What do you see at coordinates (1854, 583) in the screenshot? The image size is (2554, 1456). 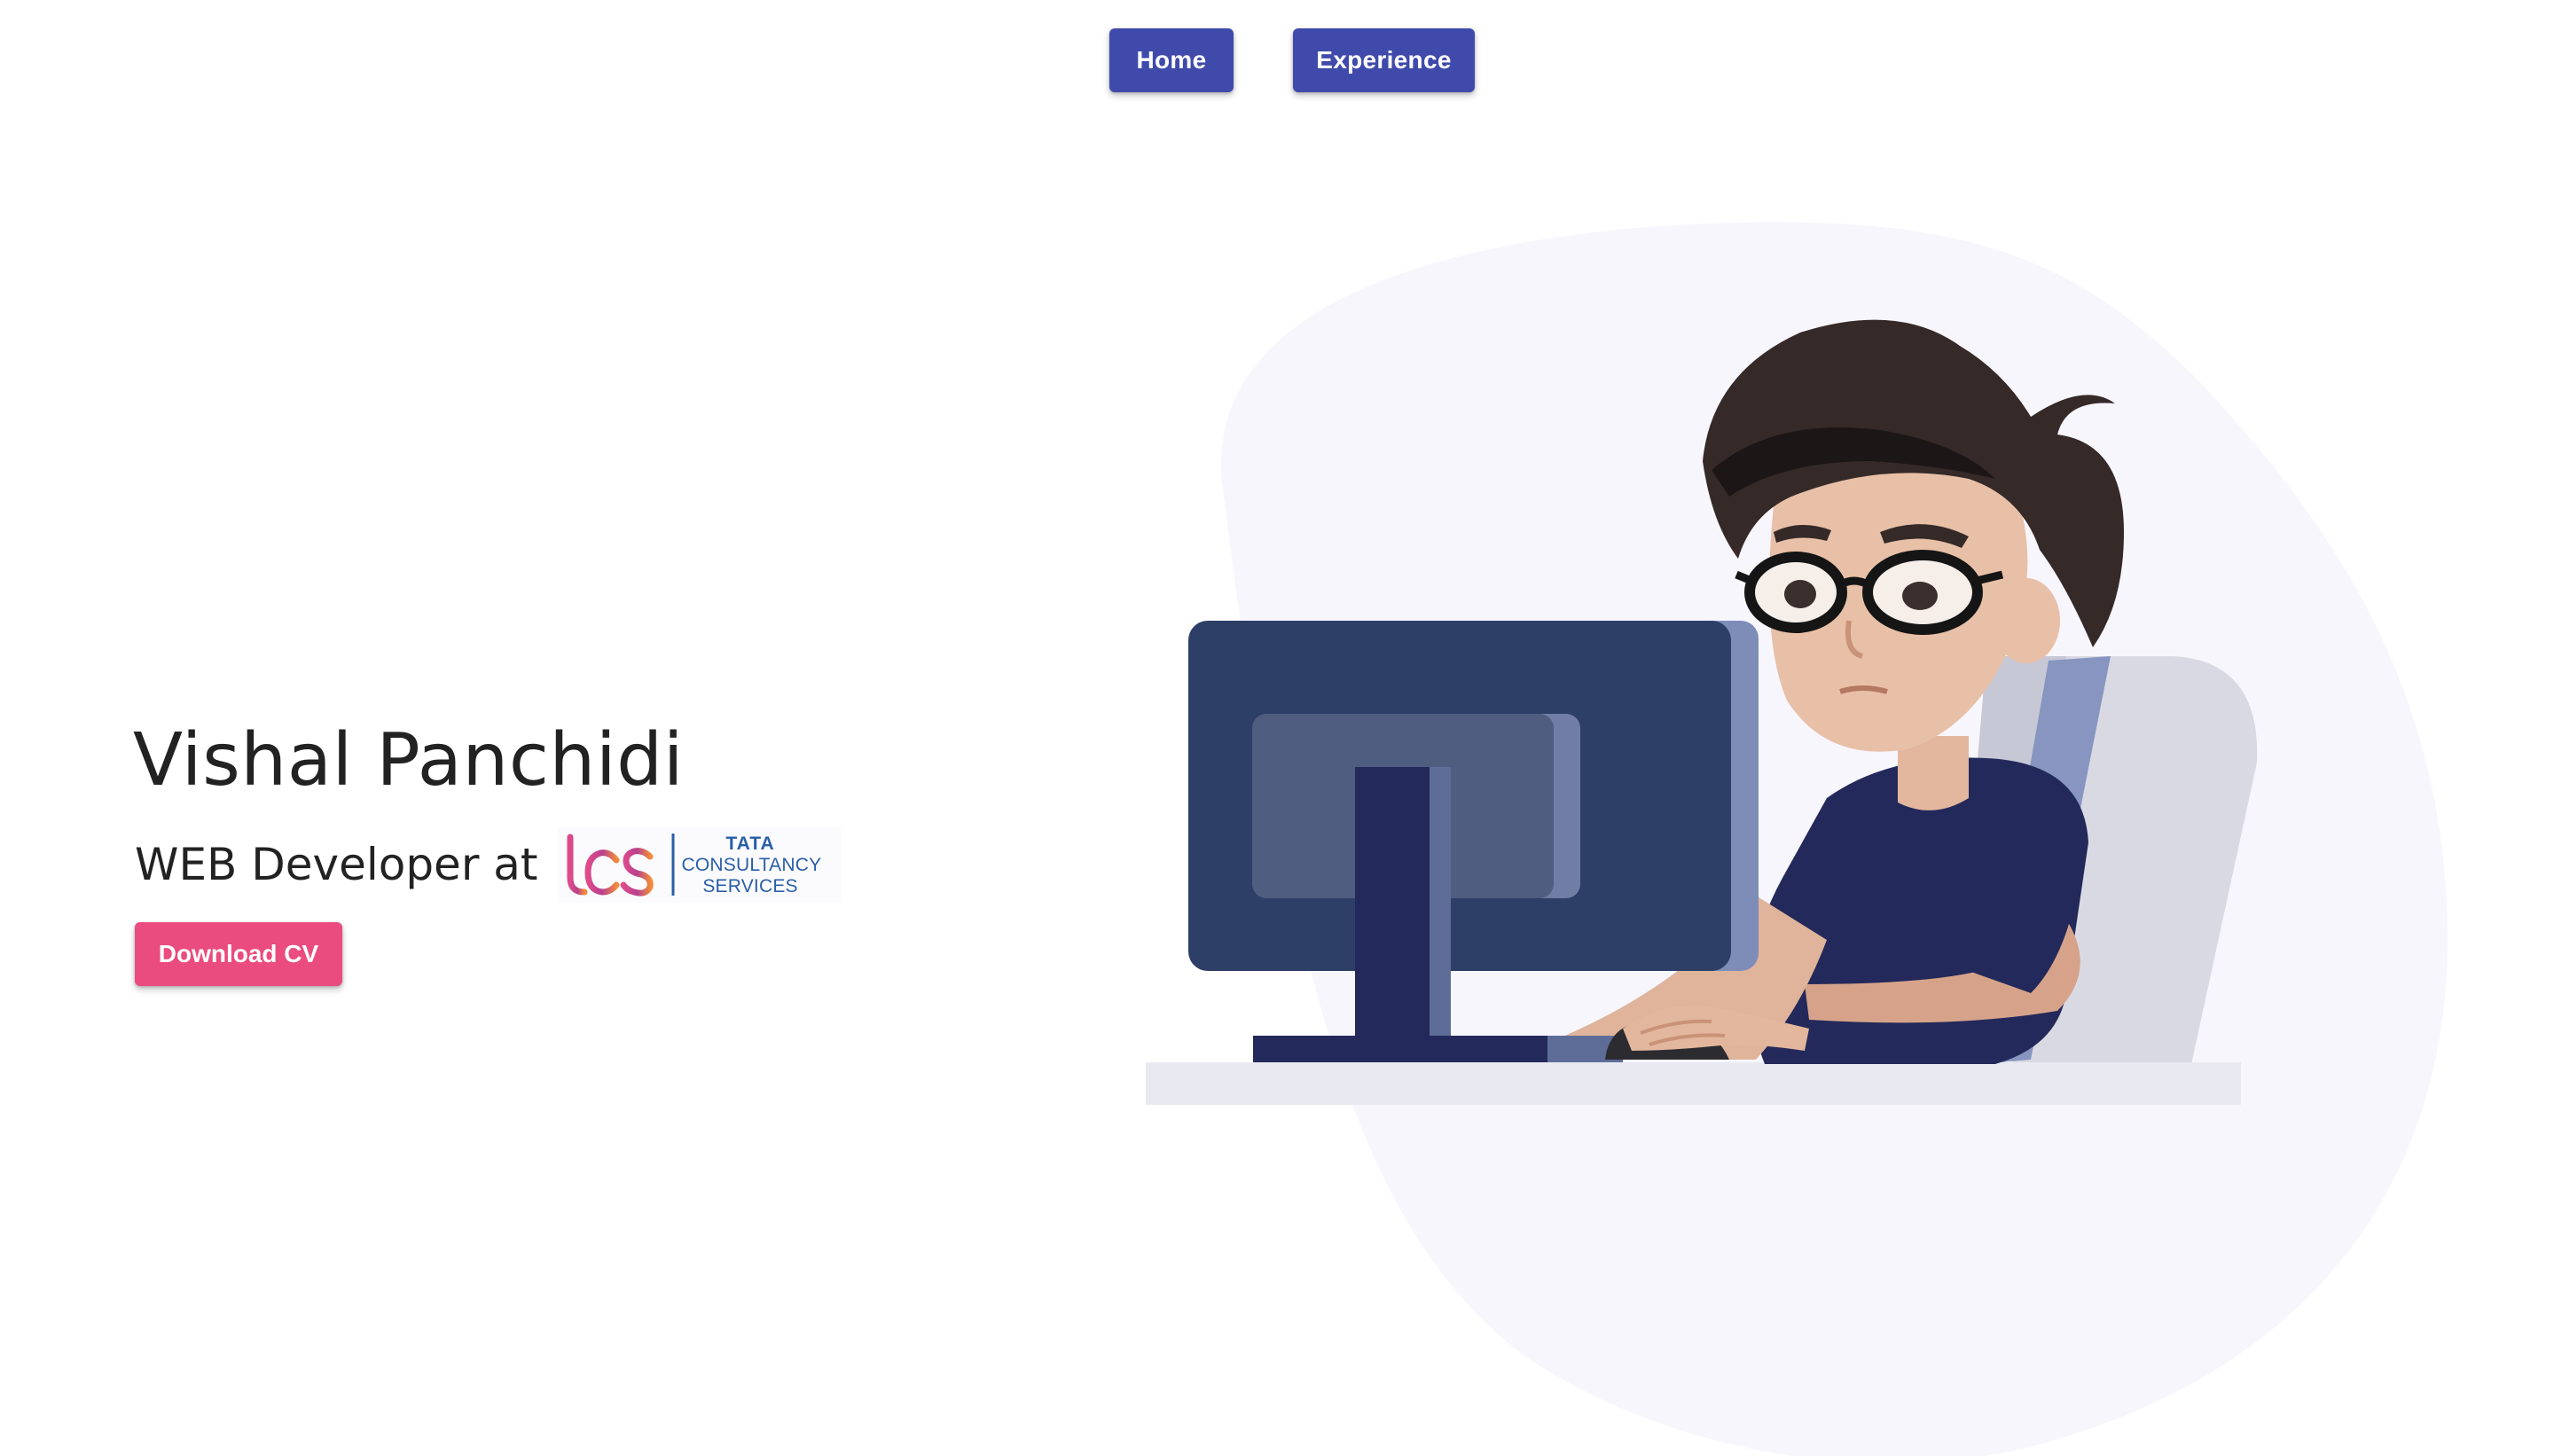 I see `glasses-bridge` at bounding box center [1854, 583].